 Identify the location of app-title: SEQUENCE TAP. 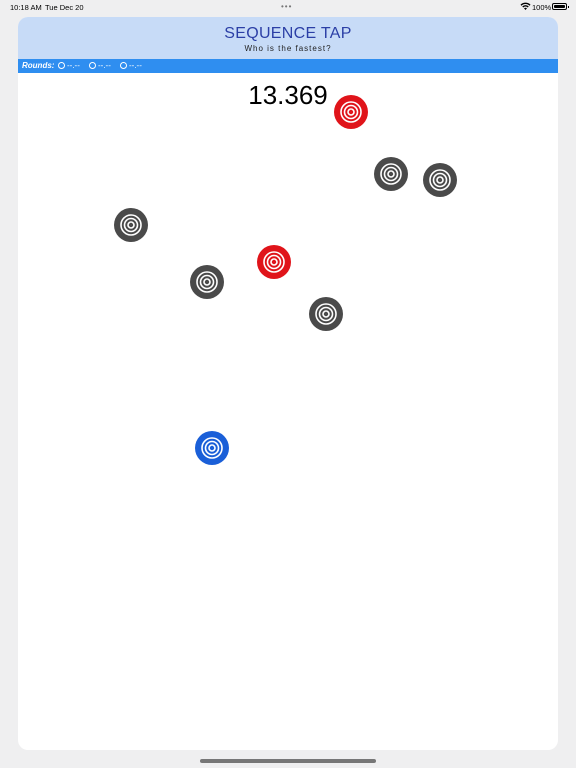
(288, 33).